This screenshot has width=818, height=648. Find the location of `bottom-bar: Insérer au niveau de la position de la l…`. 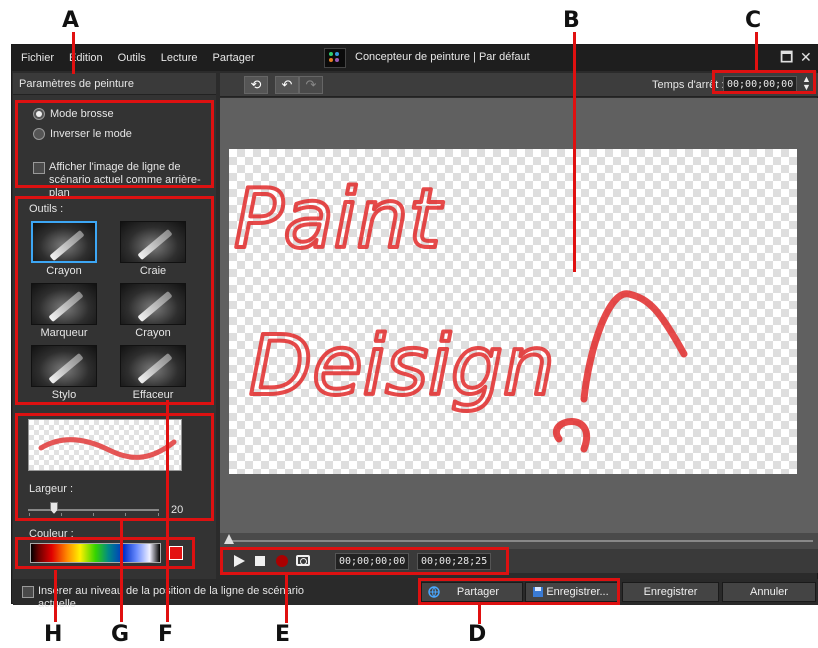

bottom-bar: Insérer au niveau de la position de la l… is located at coordinates (415, 594).